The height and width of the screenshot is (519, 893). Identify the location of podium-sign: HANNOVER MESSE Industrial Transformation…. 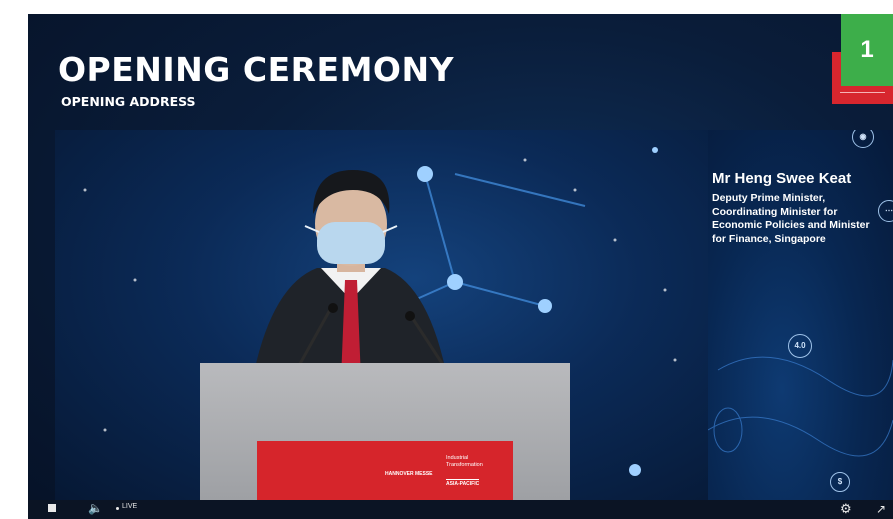
(385, 470).